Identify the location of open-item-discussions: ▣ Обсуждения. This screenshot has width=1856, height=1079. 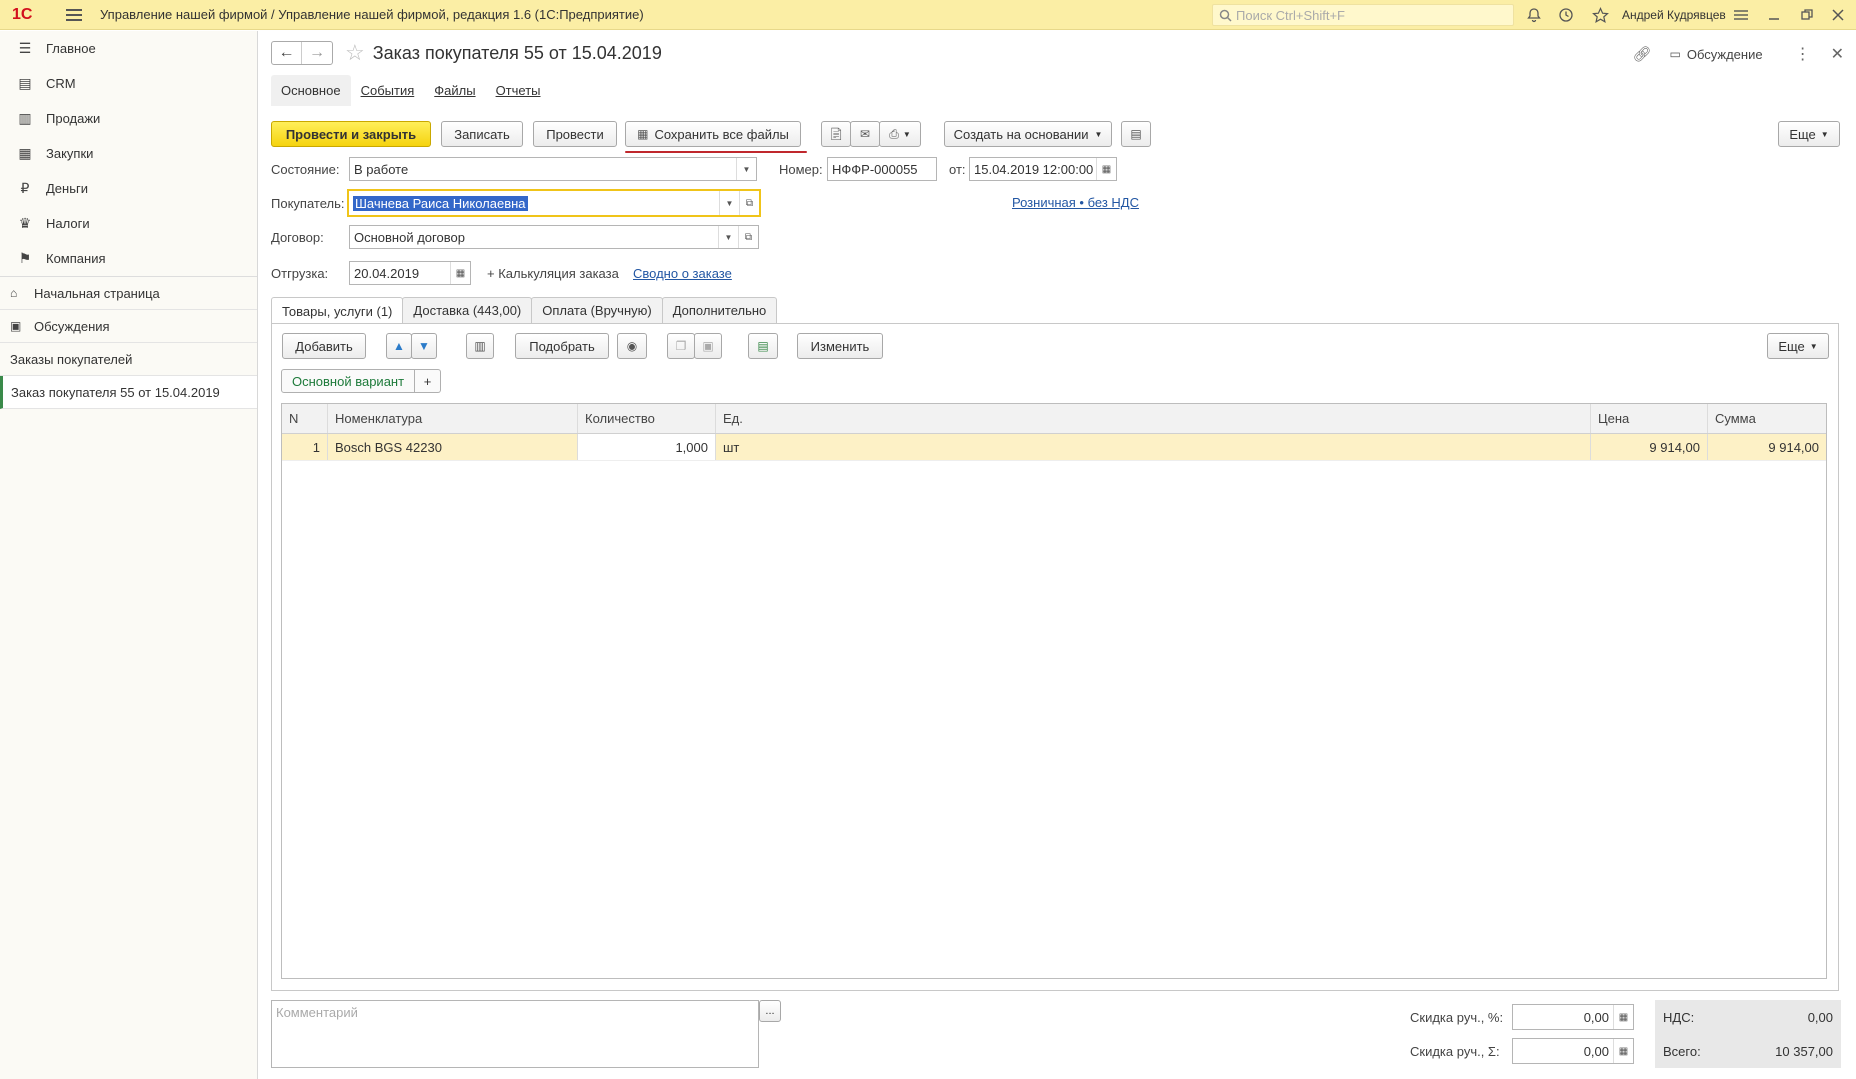
(128, 326).